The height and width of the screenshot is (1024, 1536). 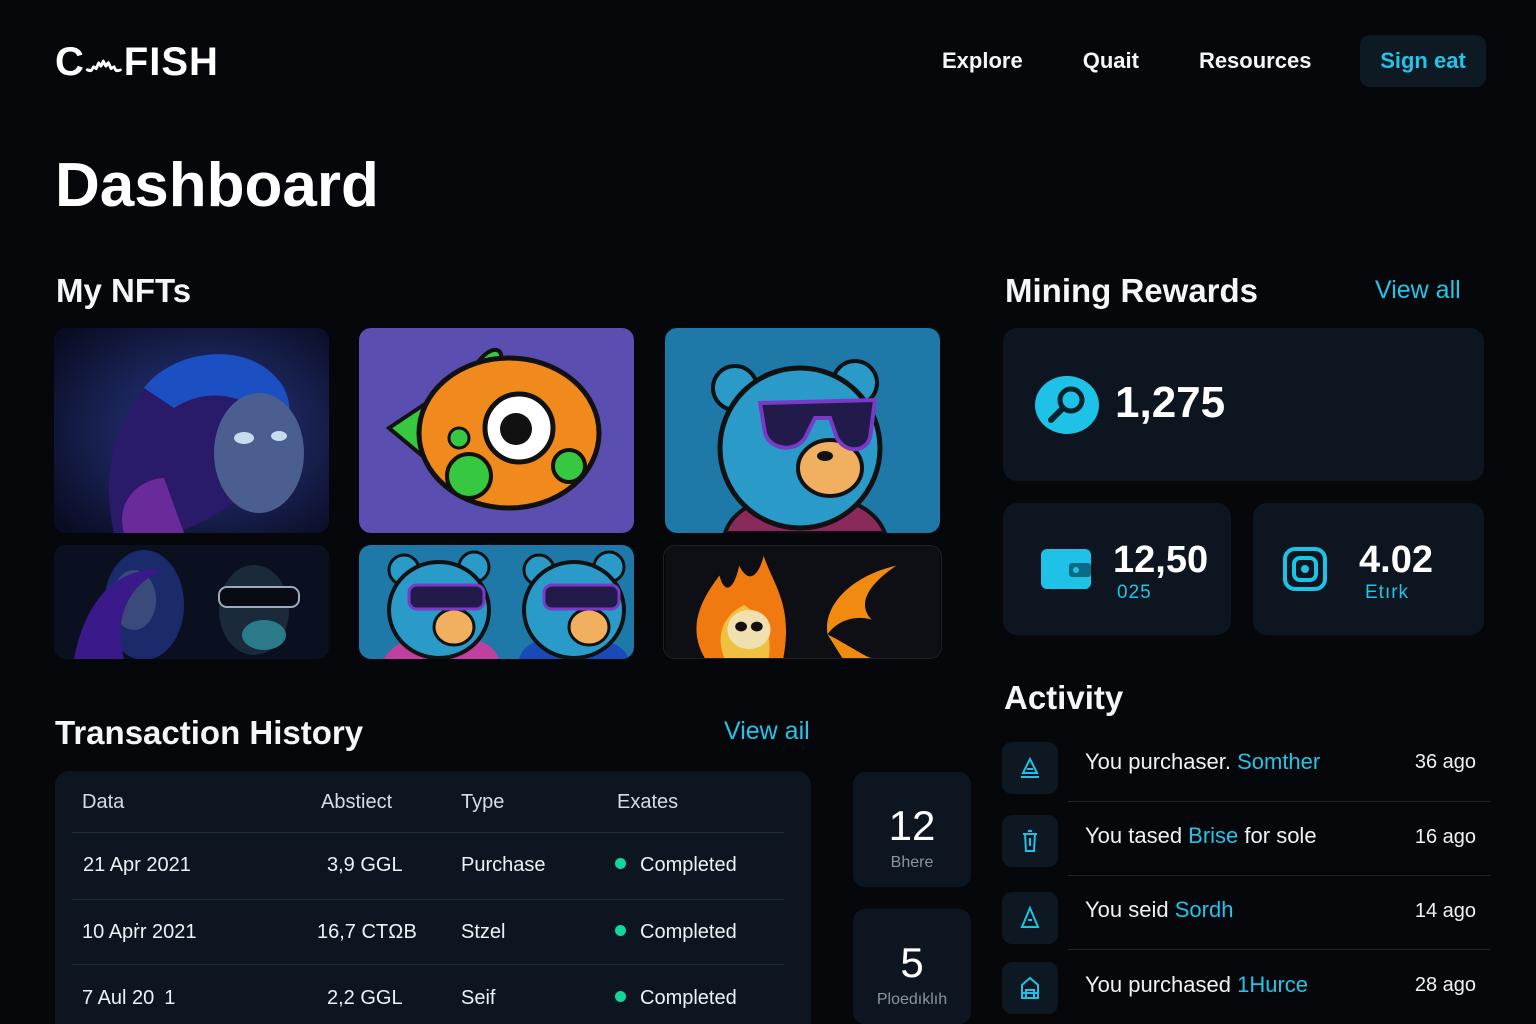 What do you see at coordinates (482, 802) in the screenshot?
I see `column-header-type: Type` at bounding box center [482, 802].